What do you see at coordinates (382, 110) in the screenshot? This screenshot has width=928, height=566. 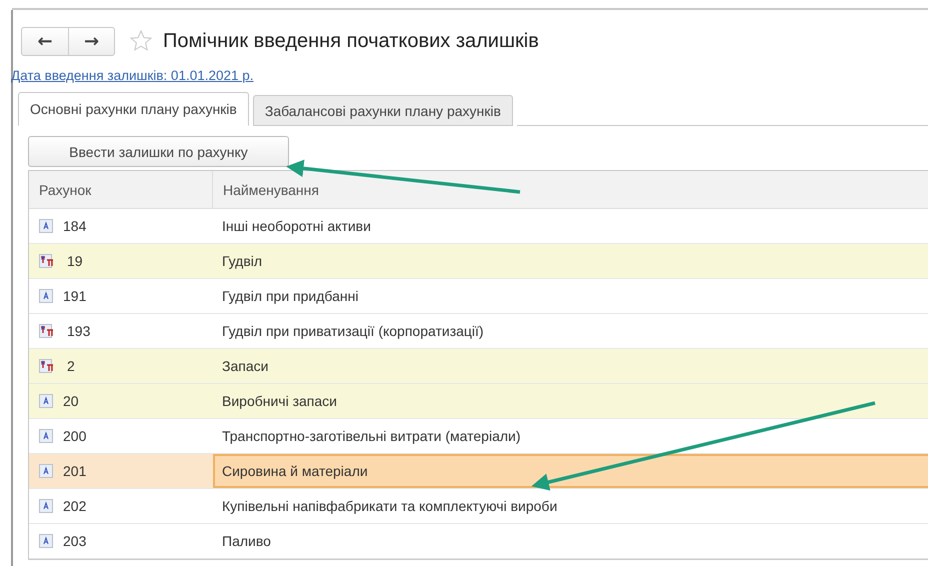 I see `tab: Забалансові рахунки плану рахунків` at bounding box center [382, 110].